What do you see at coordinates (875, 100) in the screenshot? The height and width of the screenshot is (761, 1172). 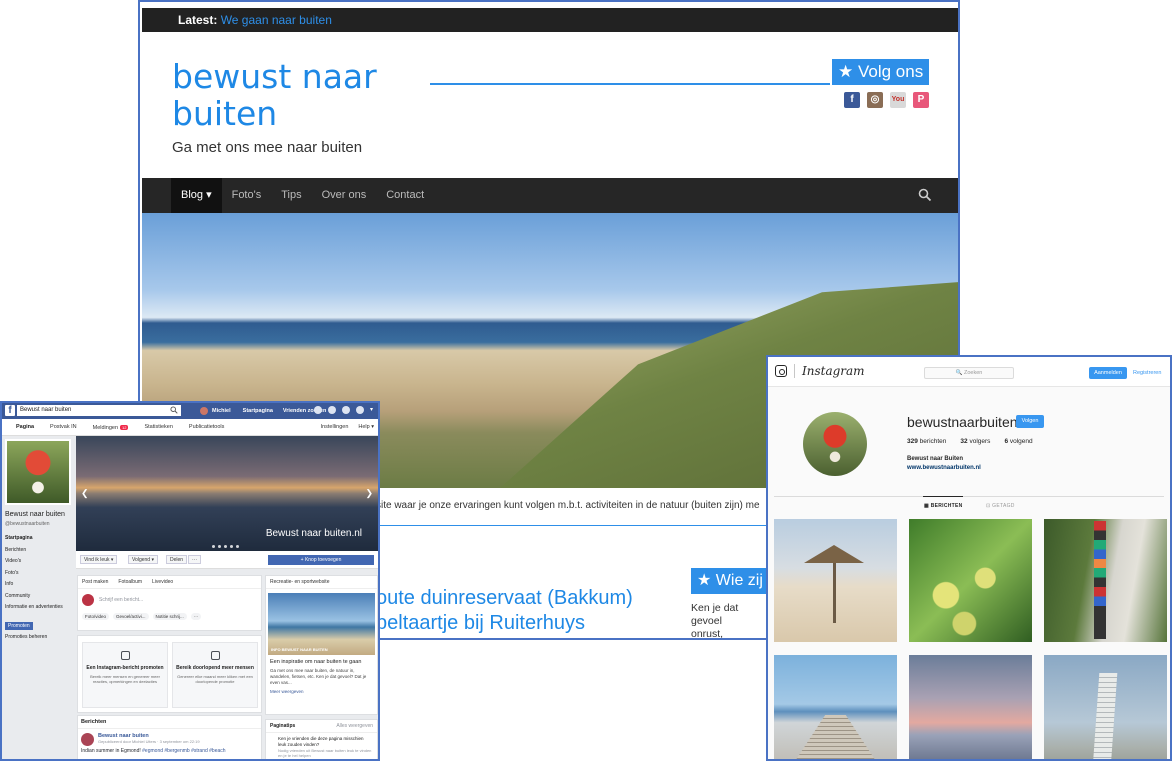 I see `instagram-icon: ◎` at bounding box center [875, 100].